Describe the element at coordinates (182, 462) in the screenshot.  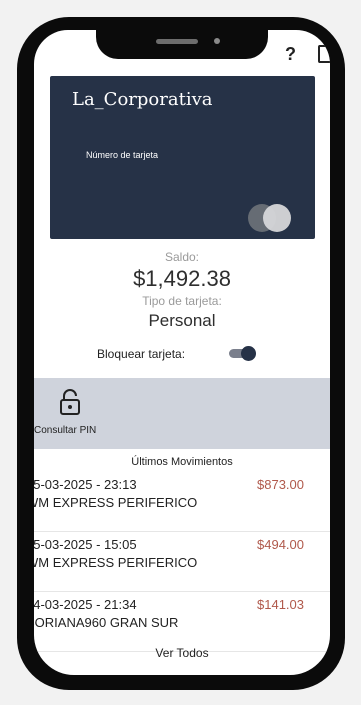
I see `movements-title: Últimos Movimientos` at that location.